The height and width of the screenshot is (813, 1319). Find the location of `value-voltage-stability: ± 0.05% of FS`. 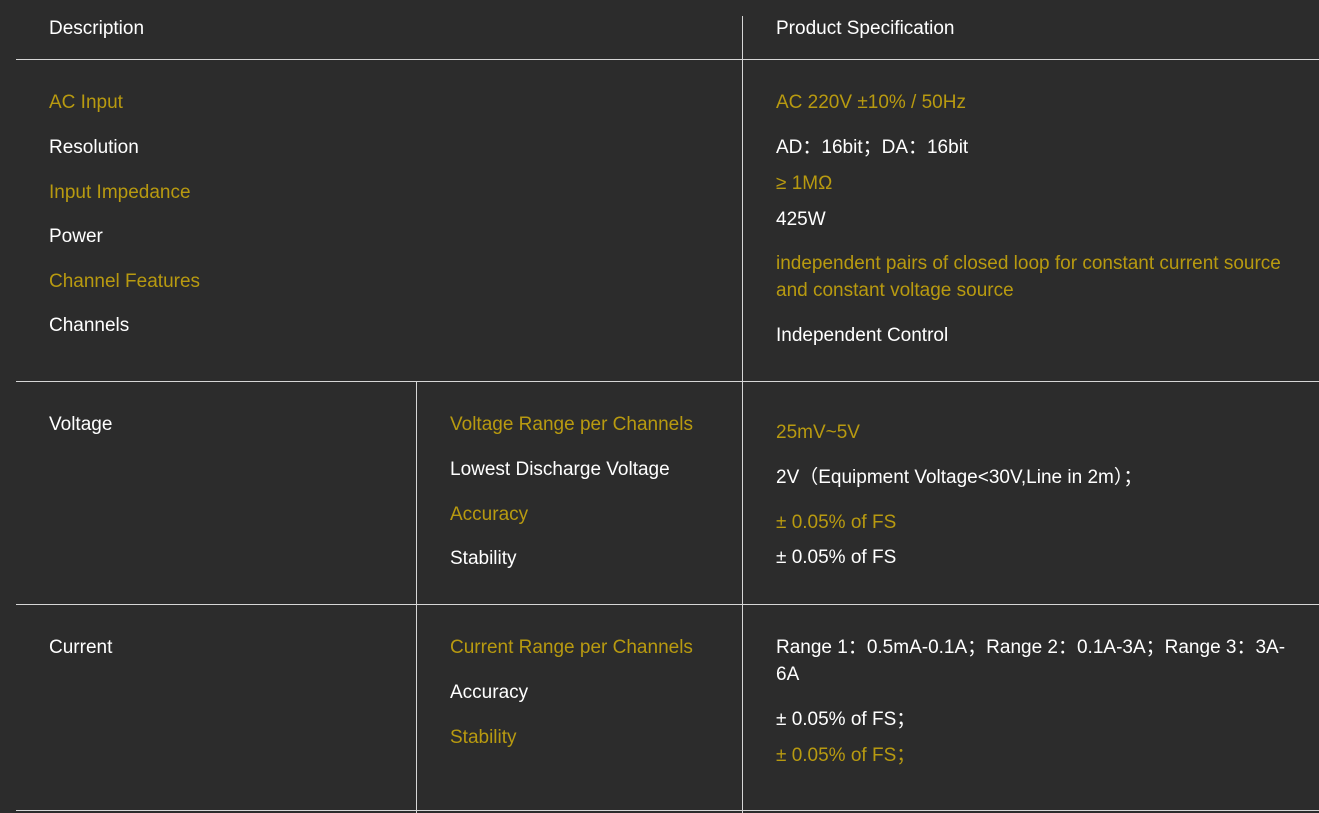

value-voltage-stability: ± 0.05% of FS is located at coordinates (836, 557).